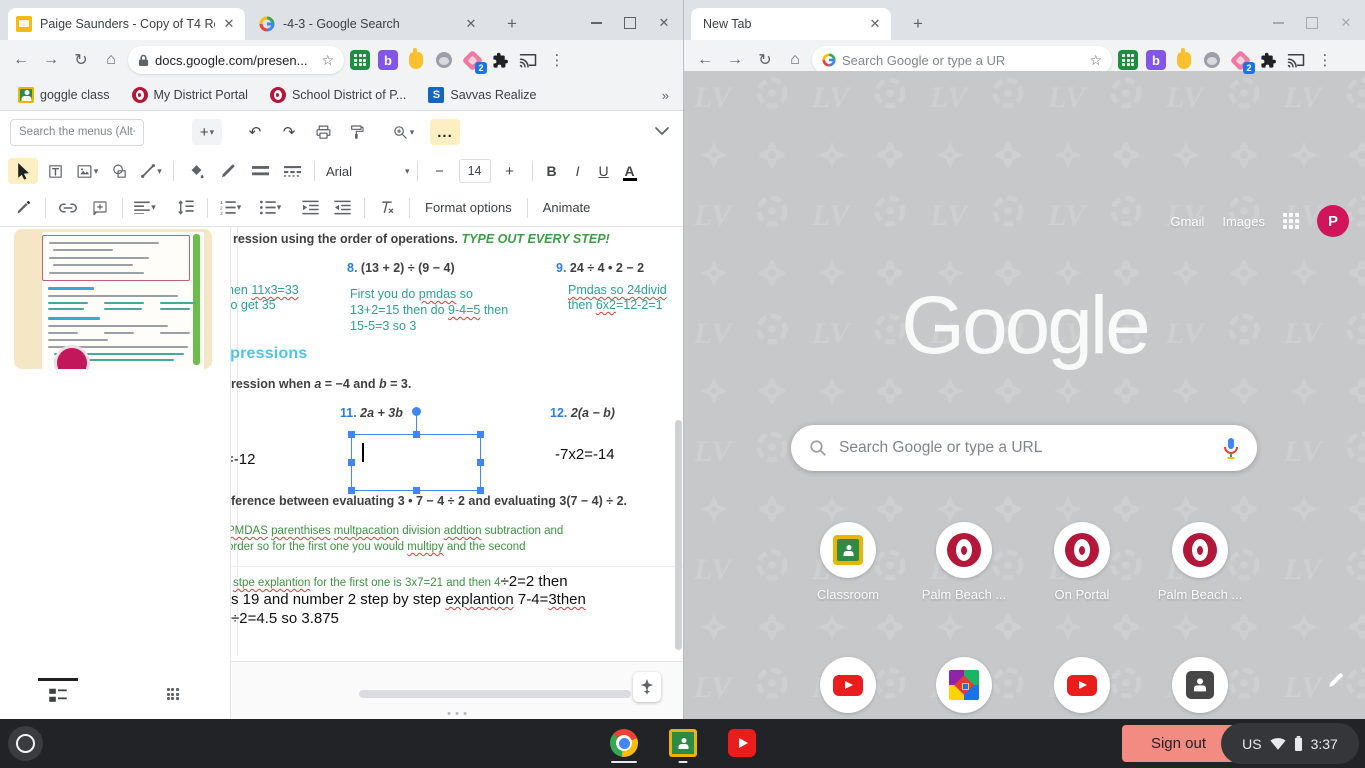 This screenshot has width=1365, height=768. What do you see at coordinates (742, 743) in the screenshot?
I see `shelf-youtube-app` at bounding box center [742, 743].